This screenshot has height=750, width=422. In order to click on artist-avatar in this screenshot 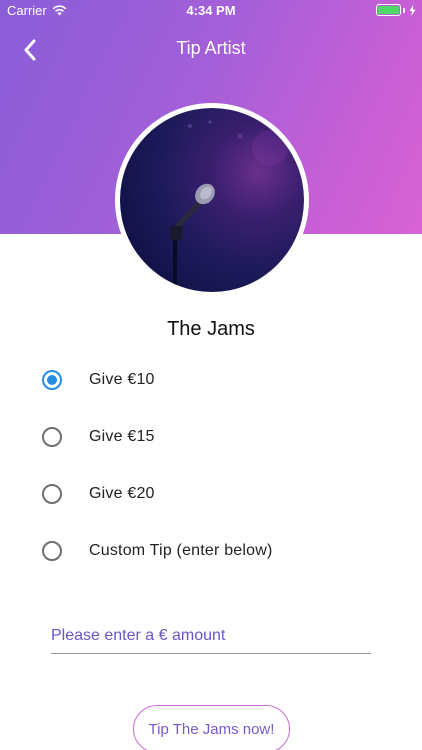, I will do `click(212, 200)`.